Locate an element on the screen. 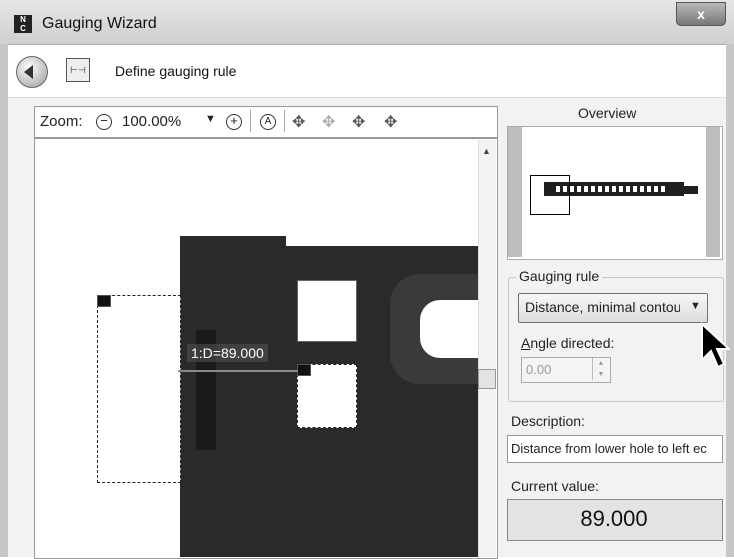 The image size is (734, 559). overview-title: Overview is located at coordinates (607, 113).